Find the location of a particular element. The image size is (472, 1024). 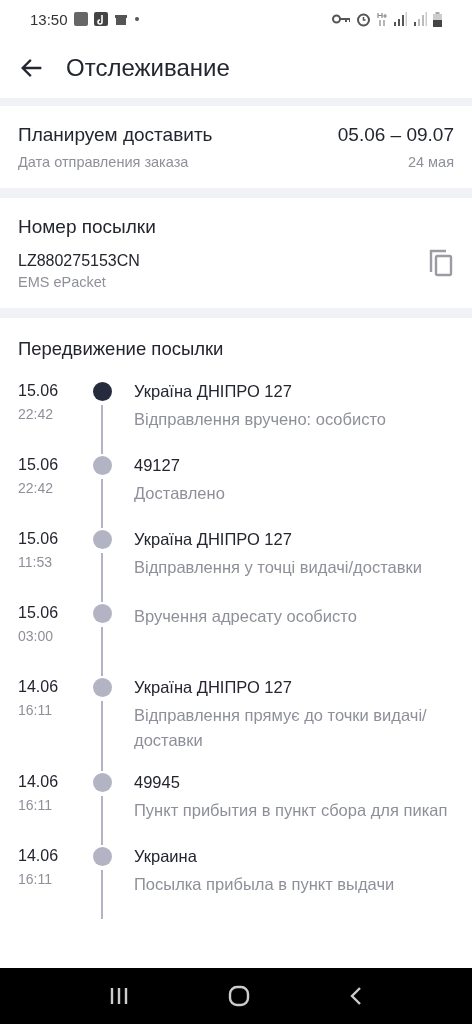

event-description: Відправлення прямує до точки видачі/ доставки is located at coordinates (281, 728).